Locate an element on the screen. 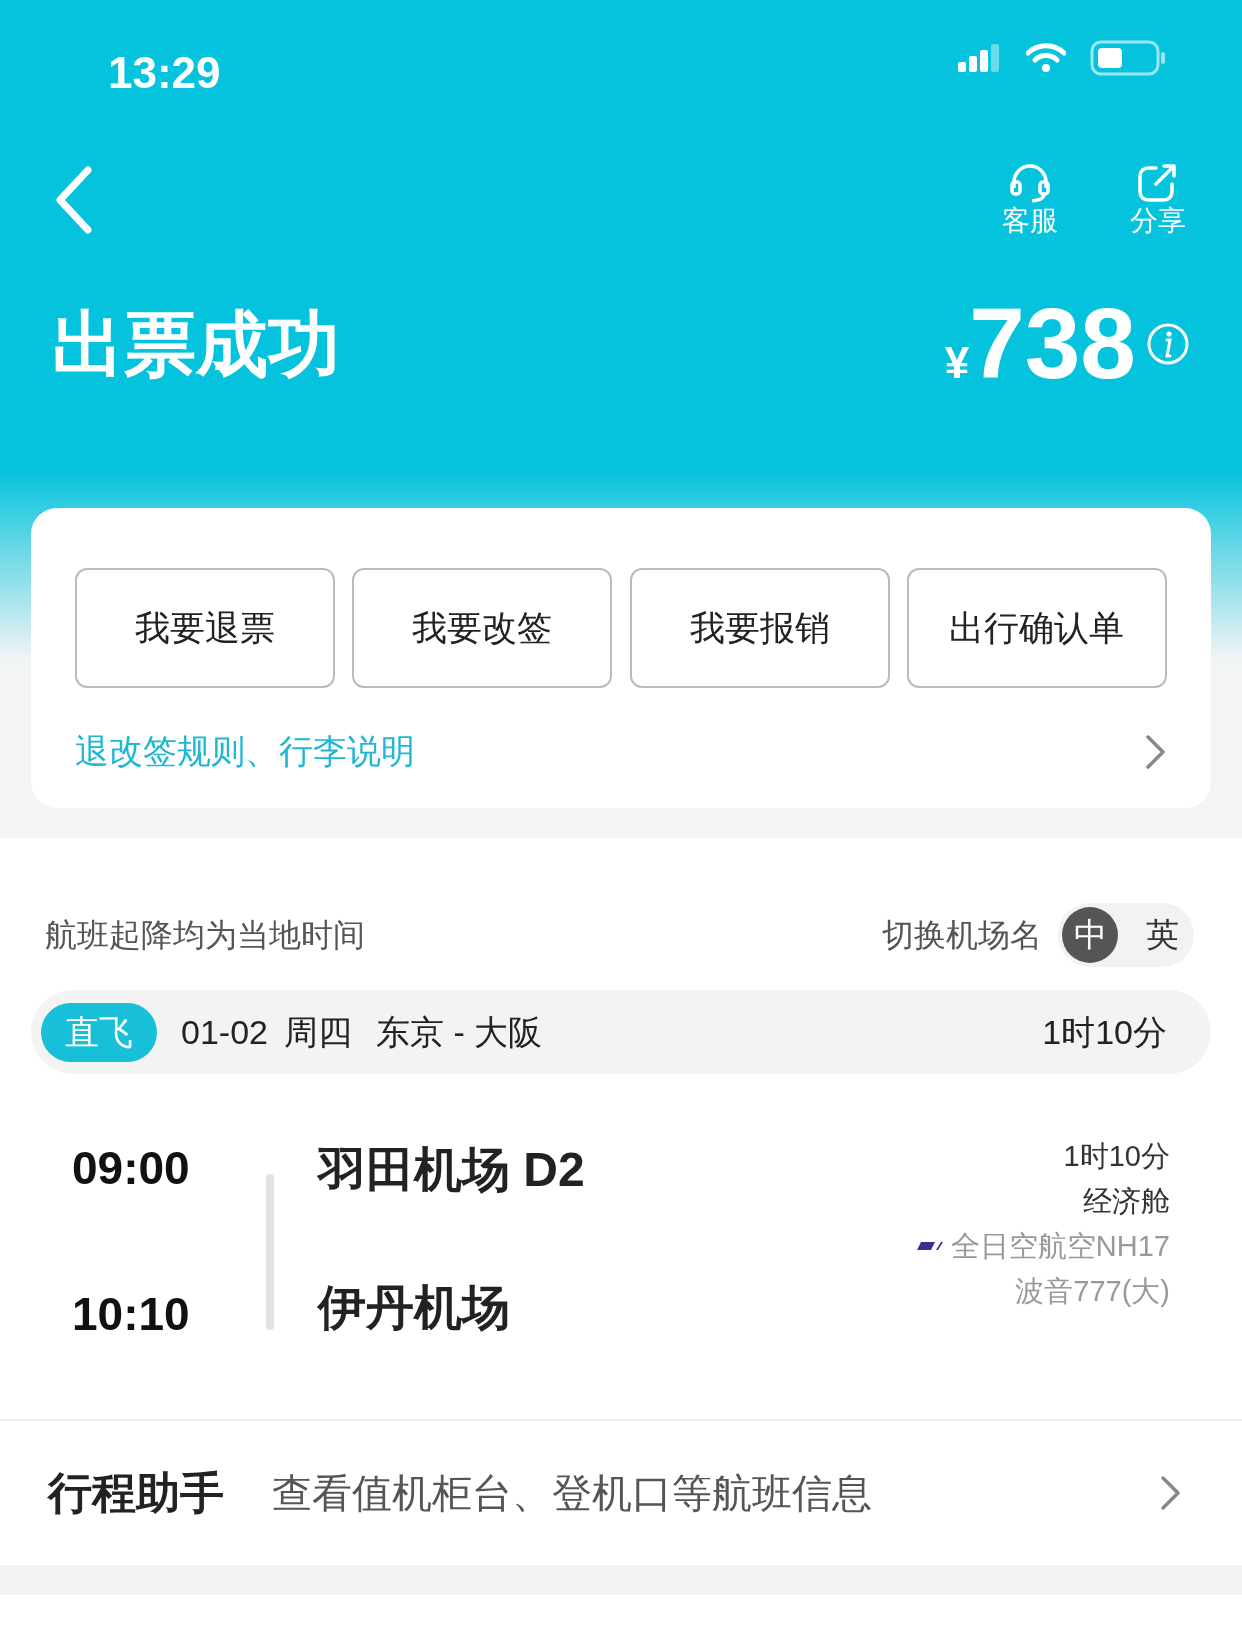 This screenshot has width=1242, height=1632. action-button: 我要改签 is located at coordinates (482, 628).